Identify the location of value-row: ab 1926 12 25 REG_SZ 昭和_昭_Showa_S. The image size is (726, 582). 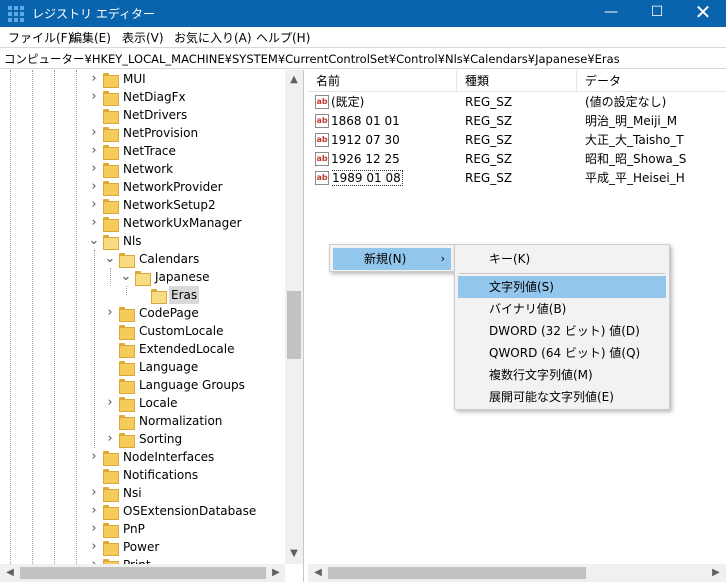
(517, 159).